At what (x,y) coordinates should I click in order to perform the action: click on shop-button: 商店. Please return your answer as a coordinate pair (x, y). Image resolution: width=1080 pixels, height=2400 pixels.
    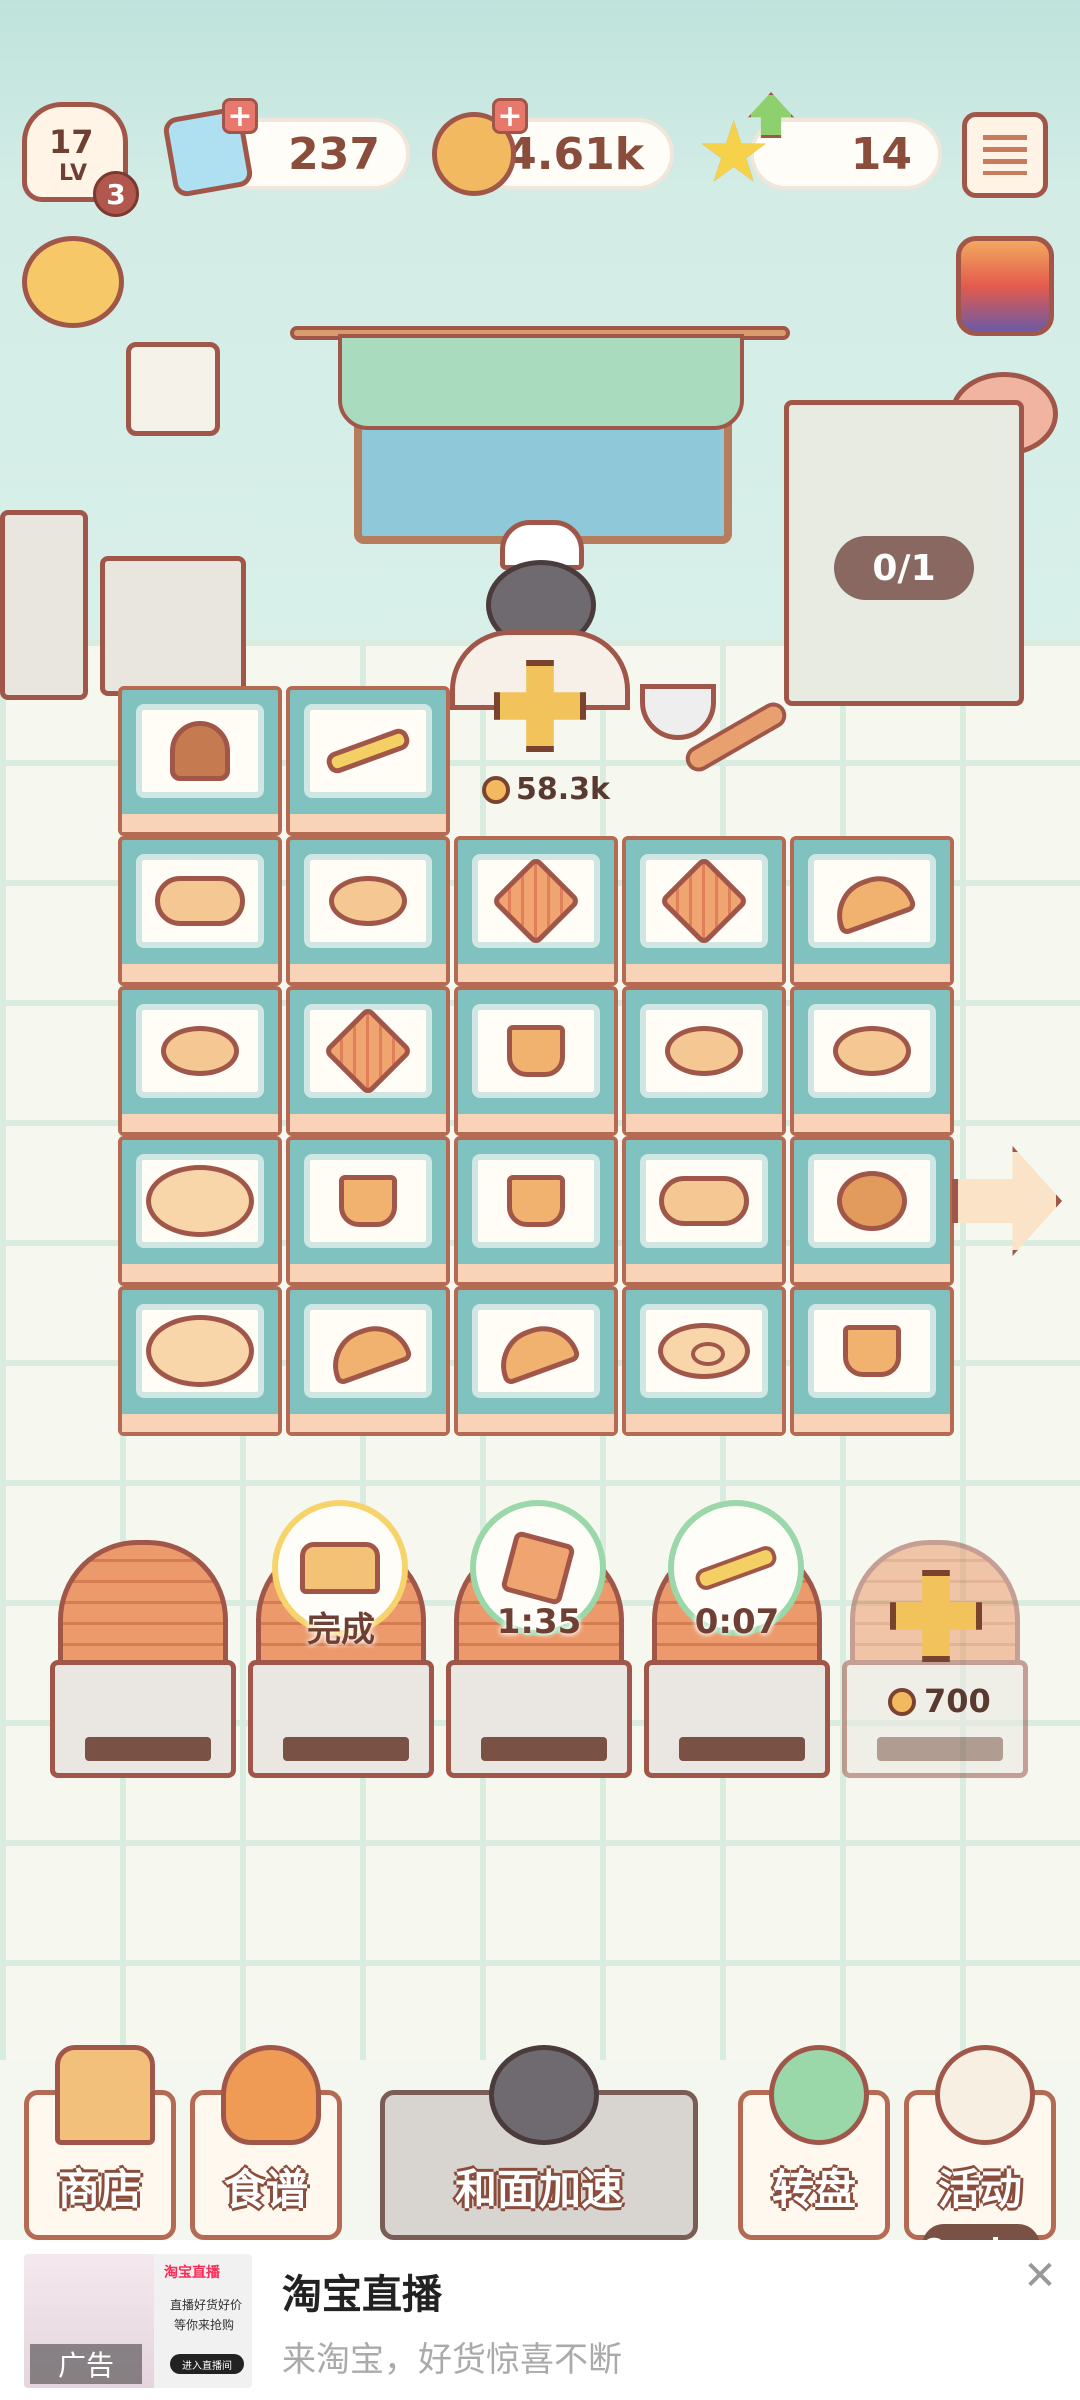
    Looking at the image, I should click on (100, 2142).